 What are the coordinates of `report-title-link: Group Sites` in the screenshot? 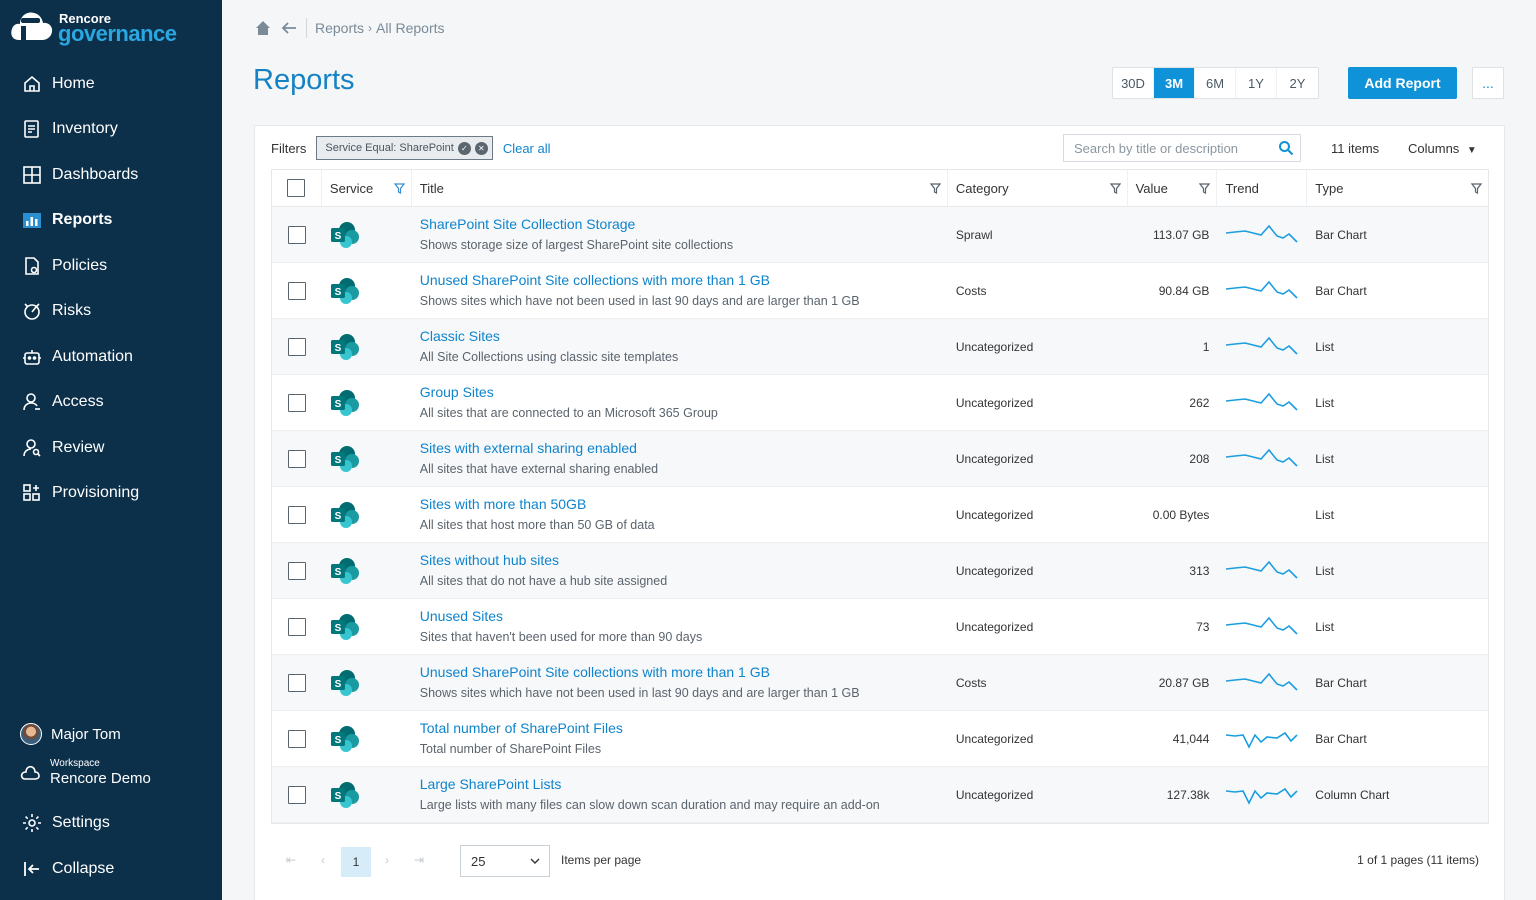 It's located at (457, 392).